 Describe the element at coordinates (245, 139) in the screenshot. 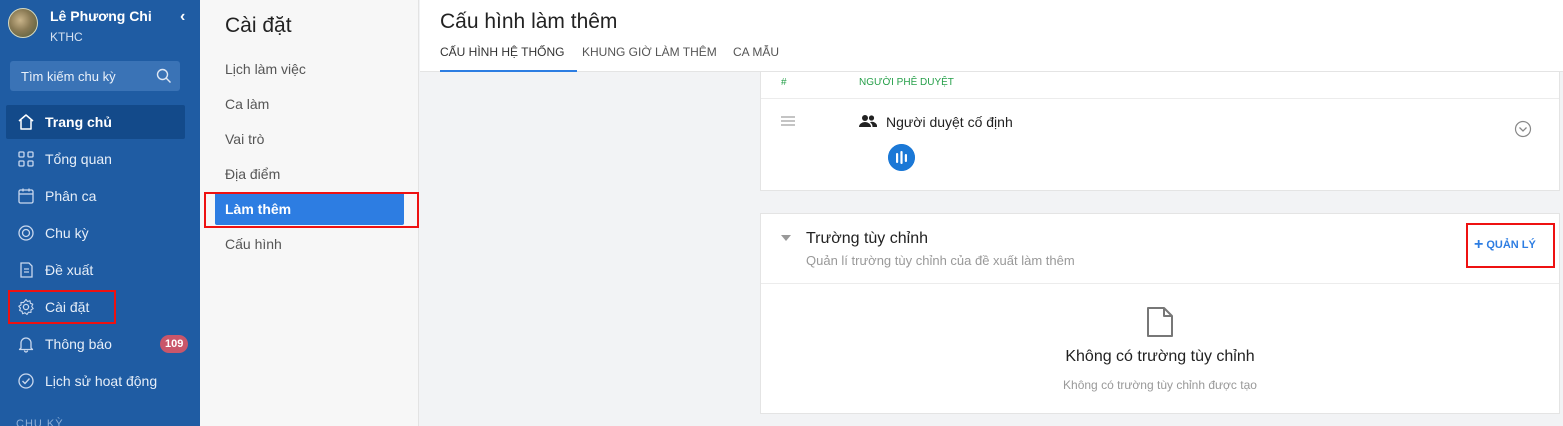

I see `settings-item-label: Vai trò` at that location.